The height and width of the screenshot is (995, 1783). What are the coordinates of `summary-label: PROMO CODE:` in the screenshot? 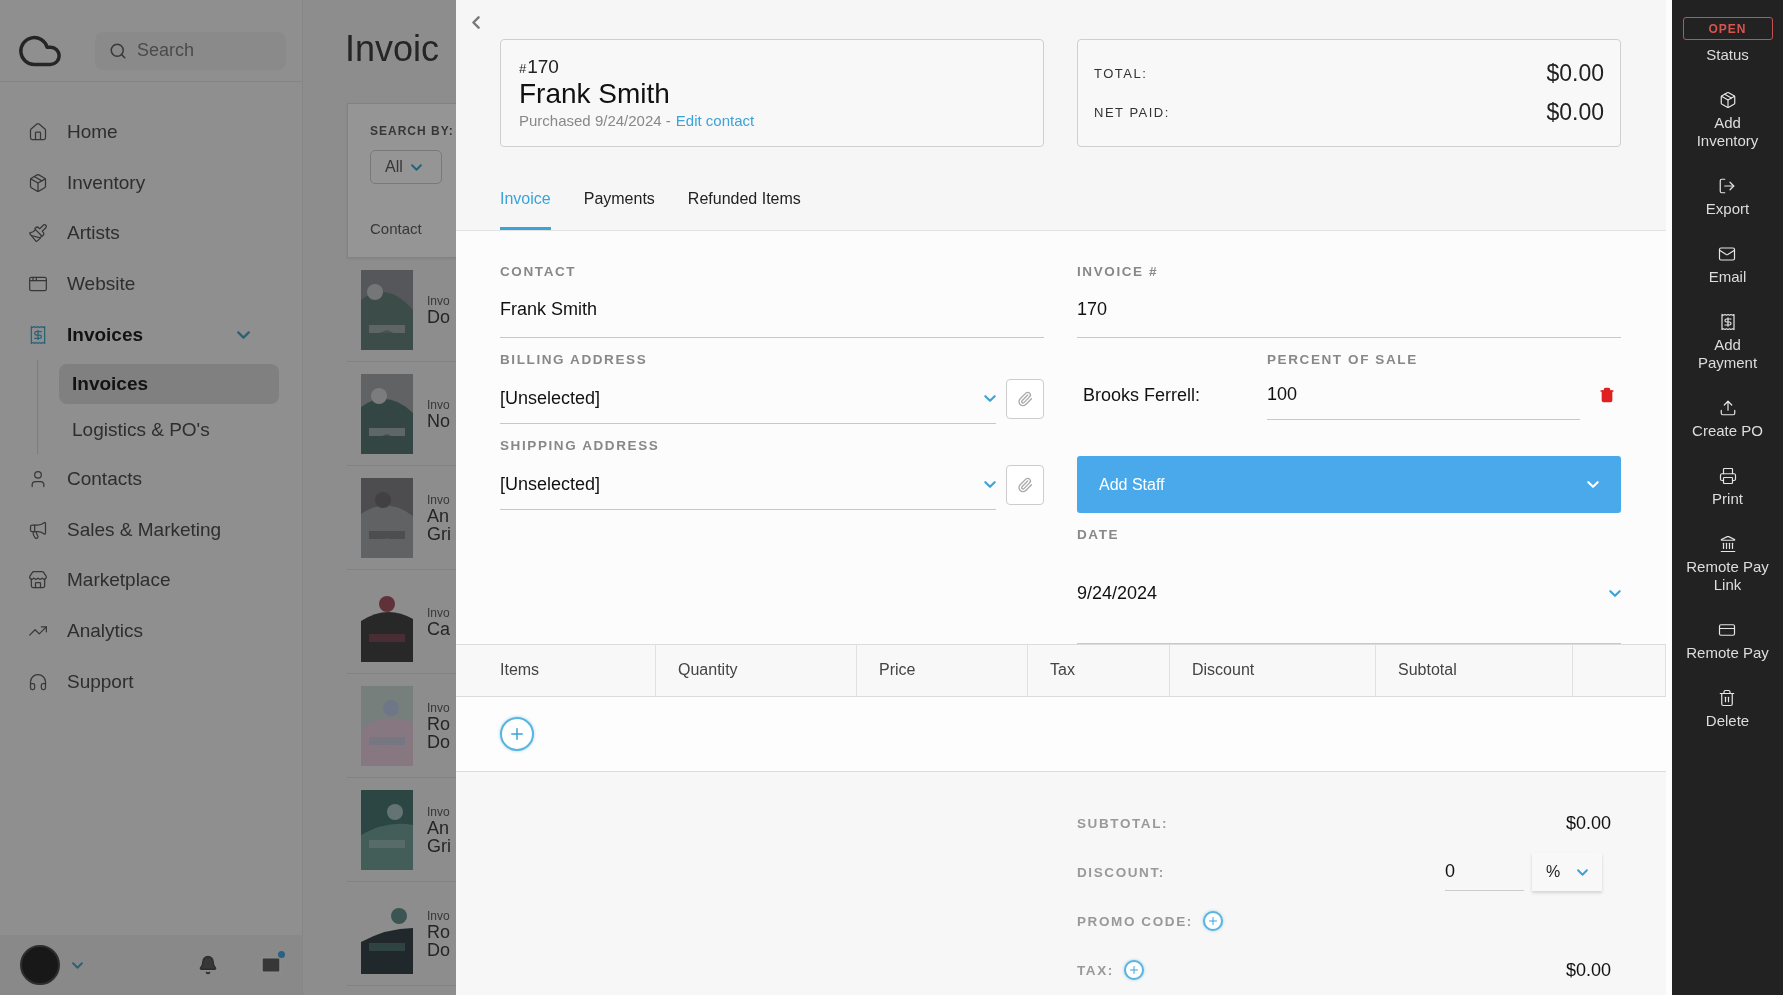 It's located at (1135, 921).